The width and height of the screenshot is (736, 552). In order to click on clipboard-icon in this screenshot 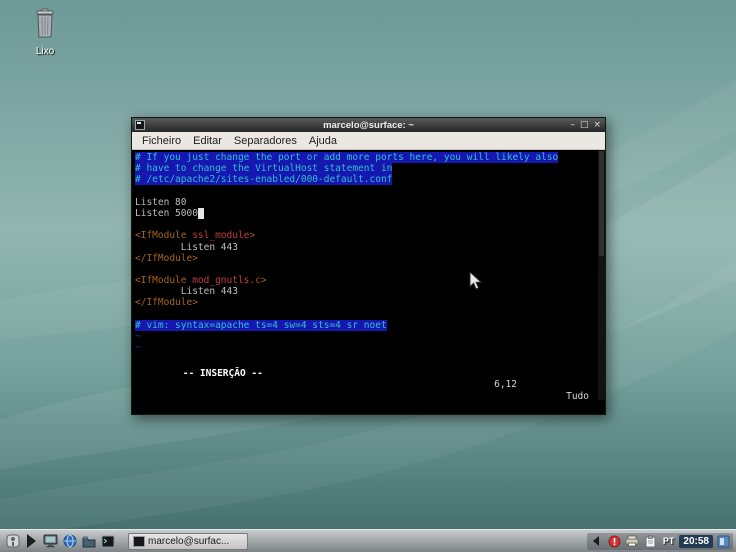, I will do `click(650, 541)`.